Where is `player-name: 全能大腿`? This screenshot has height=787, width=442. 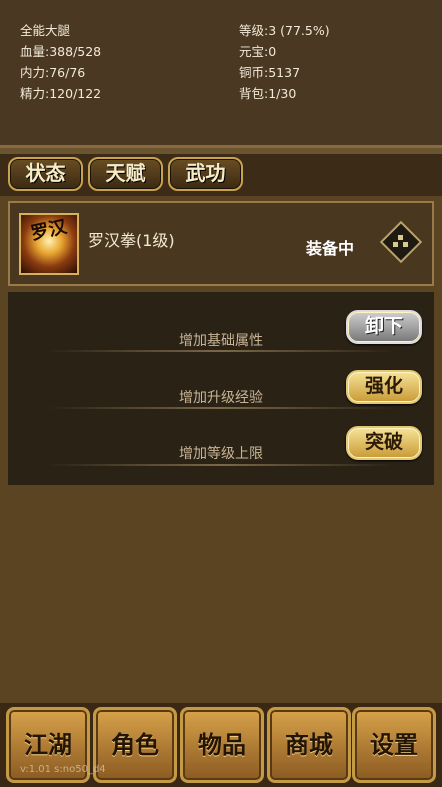
player-name: 全能大腿 is located at coordinates (45, 30).